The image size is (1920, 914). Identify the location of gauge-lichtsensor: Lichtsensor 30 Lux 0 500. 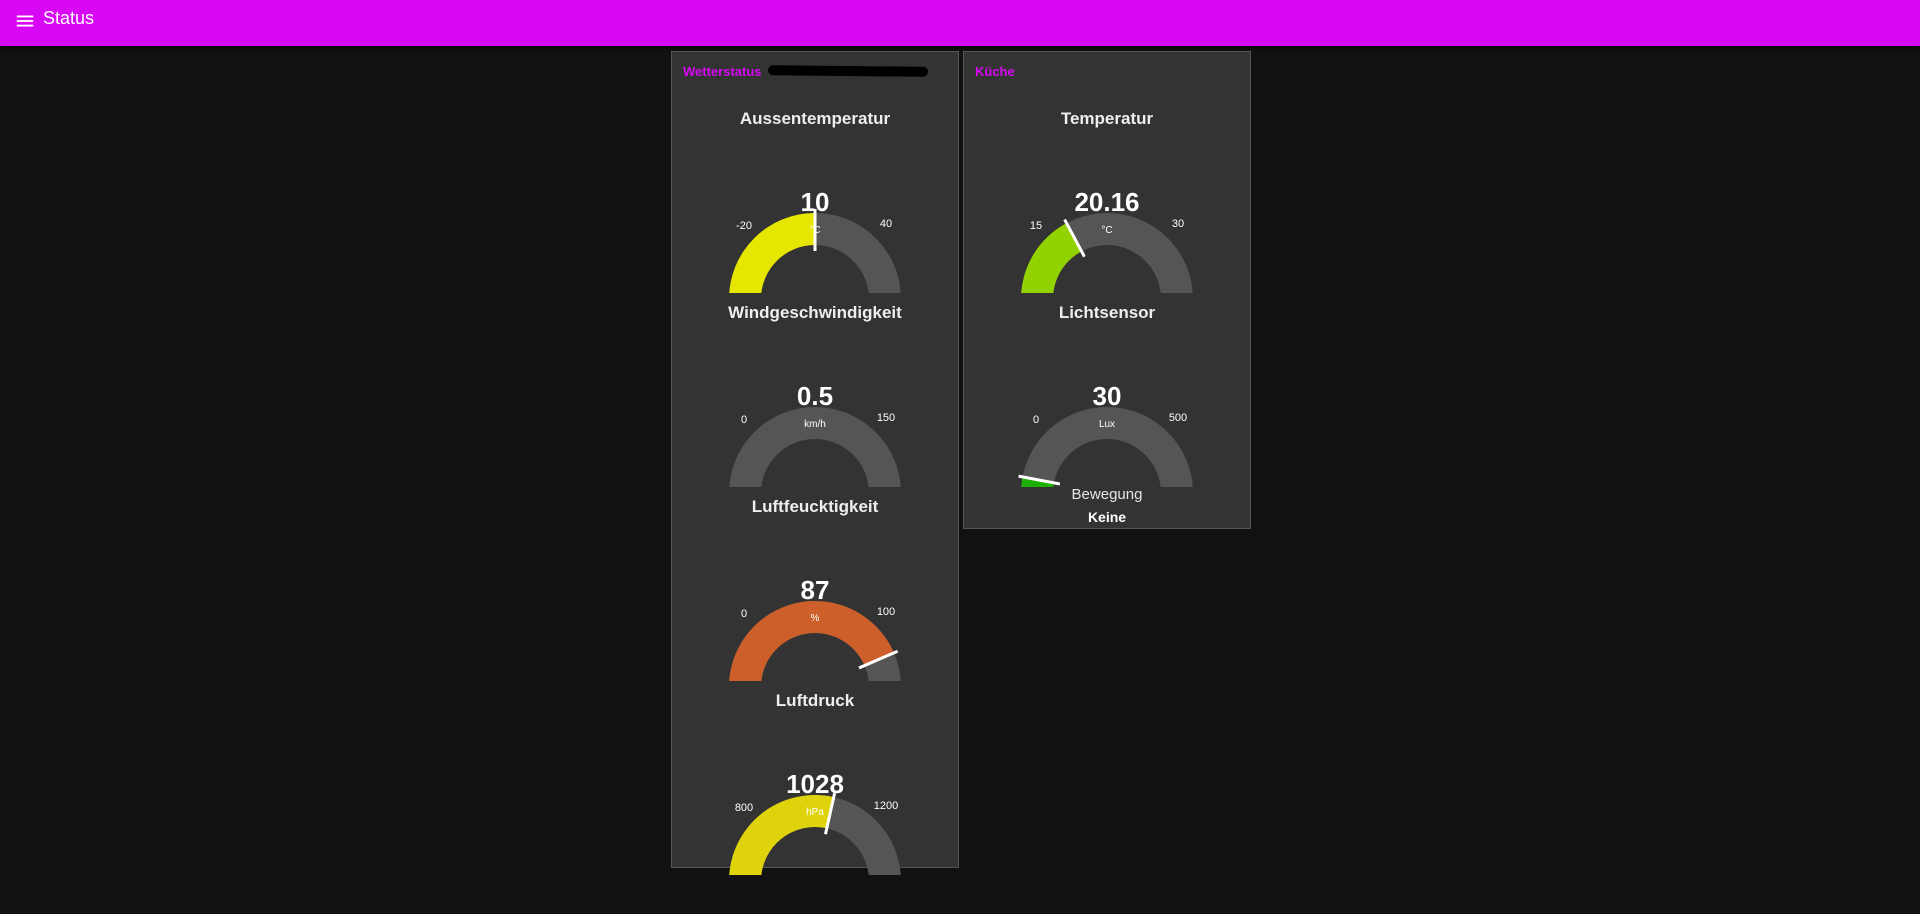
(1107, 392).